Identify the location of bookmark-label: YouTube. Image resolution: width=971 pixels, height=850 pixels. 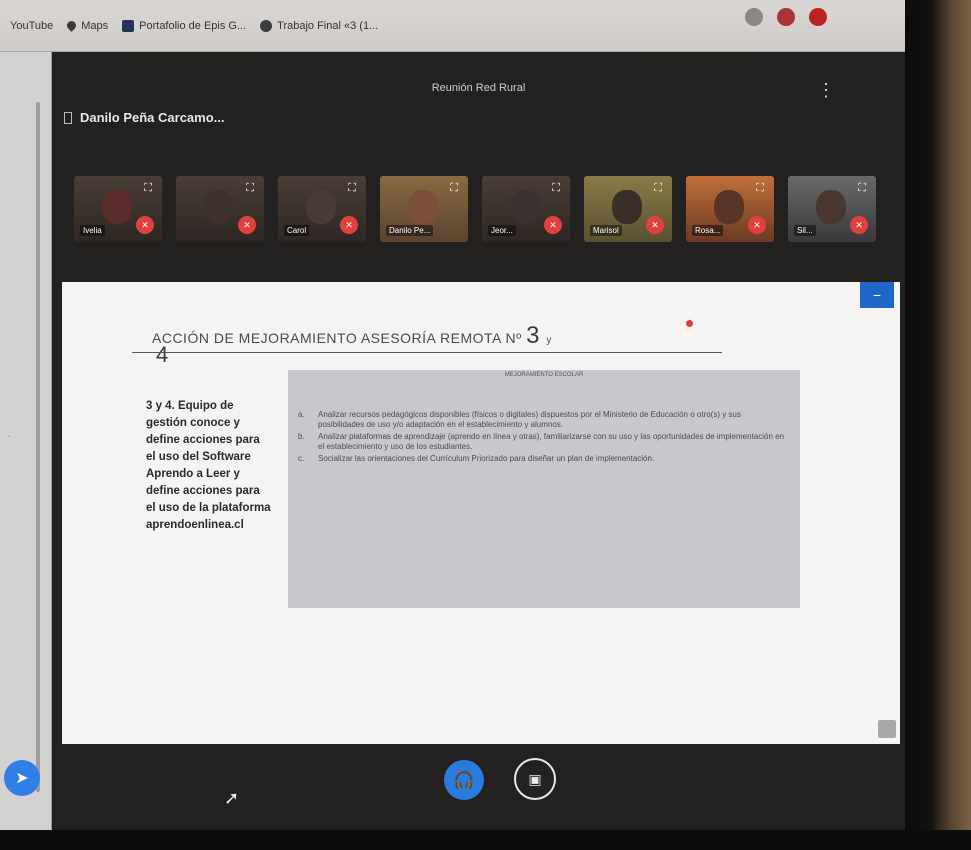
(32, 25).